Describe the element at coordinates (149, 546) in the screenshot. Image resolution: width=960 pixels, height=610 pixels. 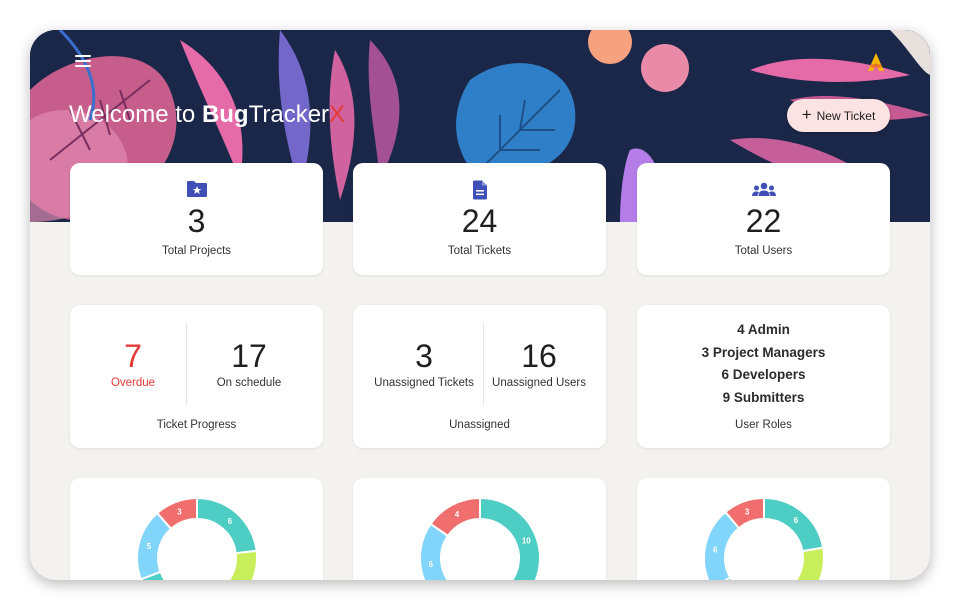
I see `slice-label: 5` at that location.